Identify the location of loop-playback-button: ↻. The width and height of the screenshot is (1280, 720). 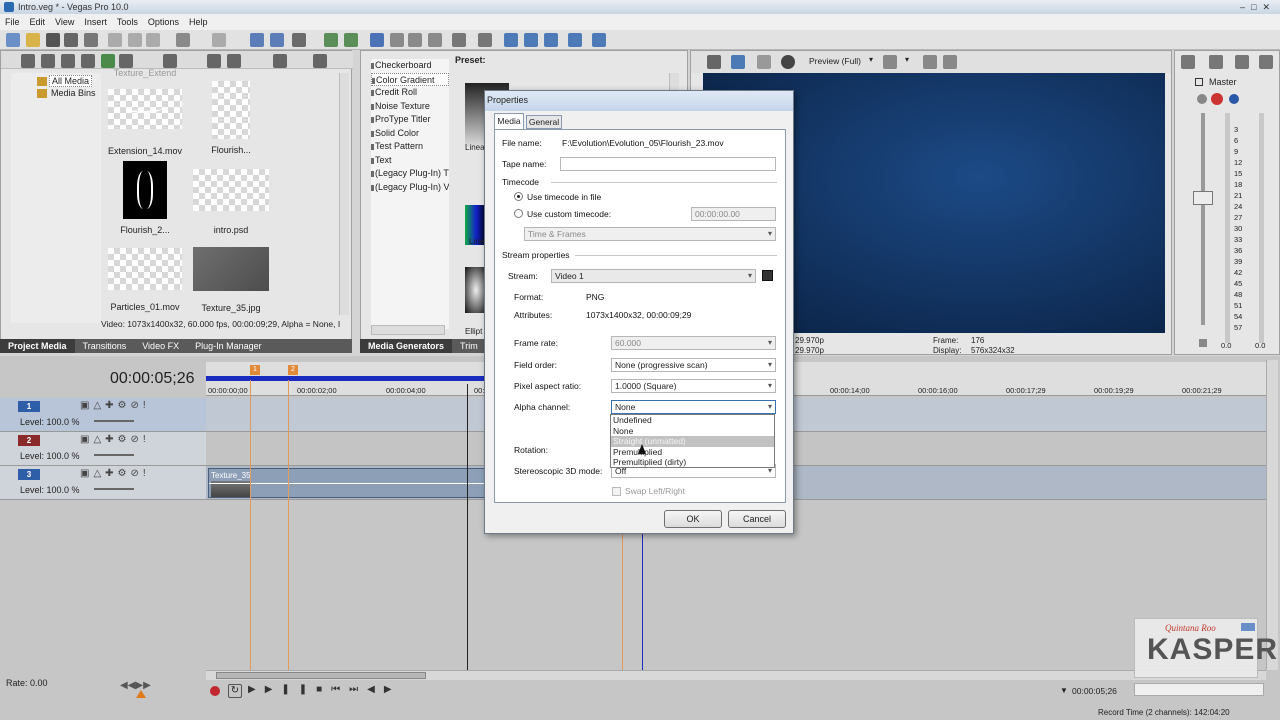
(235, 691).